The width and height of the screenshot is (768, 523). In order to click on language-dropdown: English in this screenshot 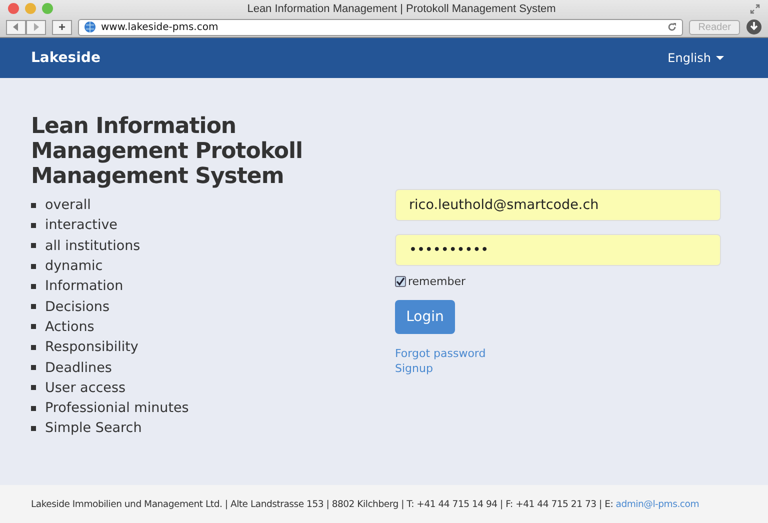, I will do `click(696, 58)`.